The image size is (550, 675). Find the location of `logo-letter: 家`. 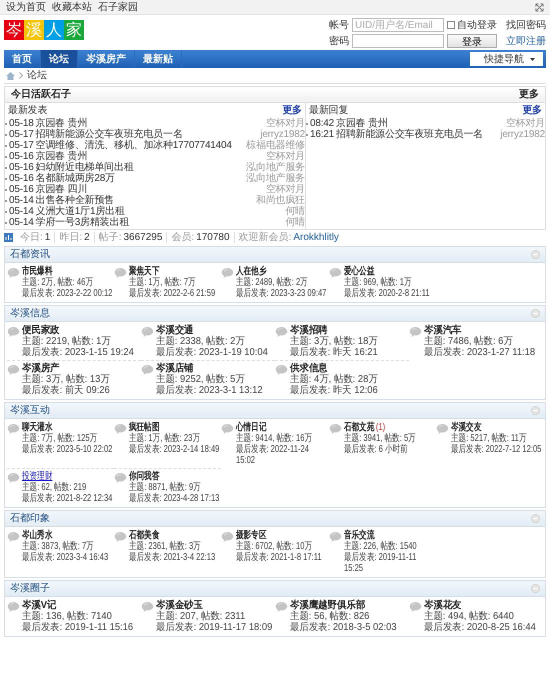

logo-letter: 家 is located at coordinates (74, 30).